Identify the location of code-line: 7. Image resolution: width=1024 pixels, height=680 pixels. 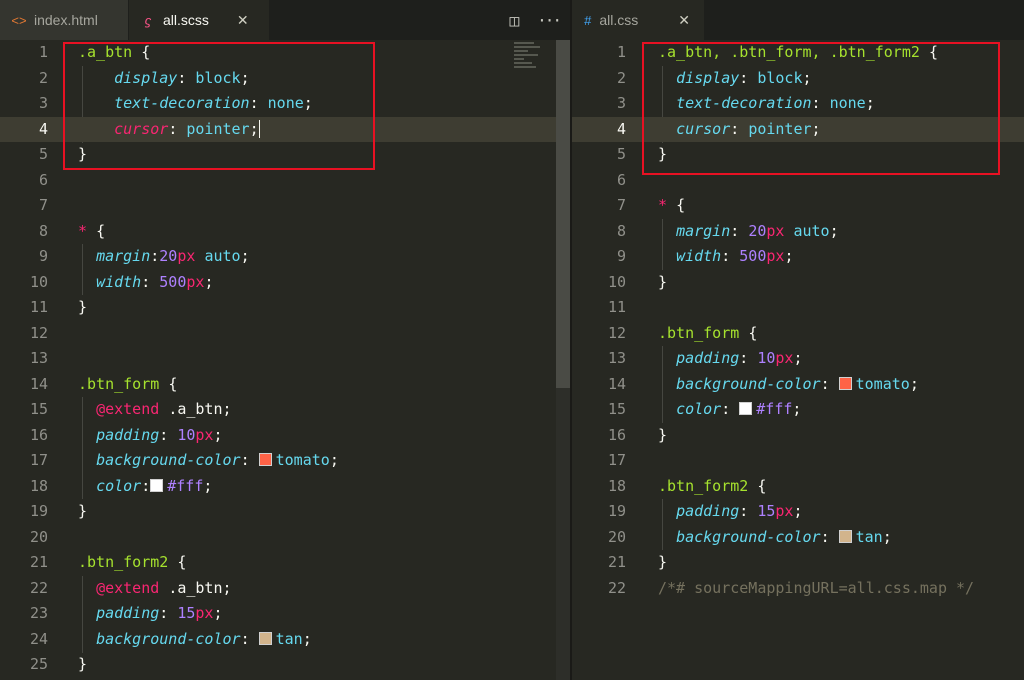
(43, 205).